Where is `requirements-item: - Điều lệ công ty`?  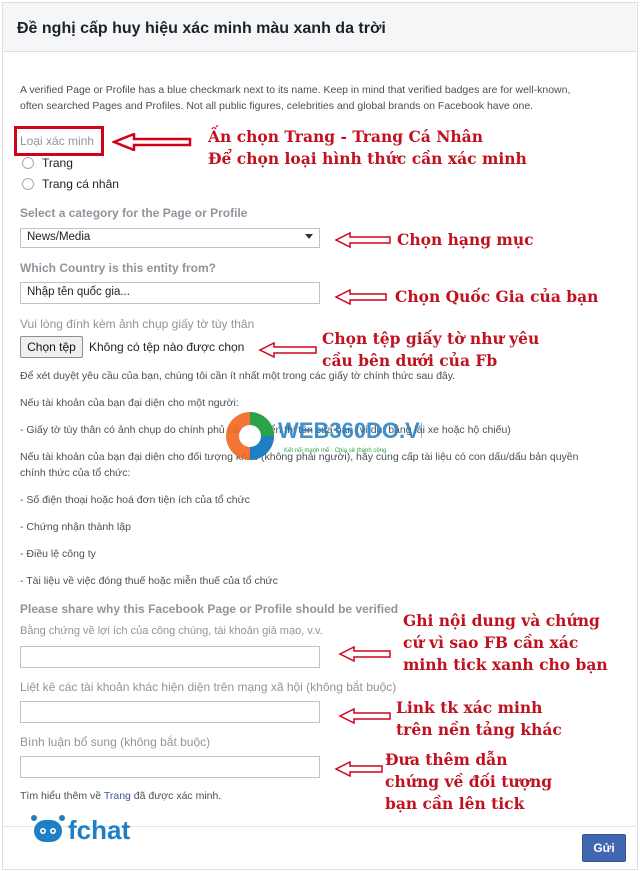 requirements-item: - Điều lệ công ty is located at coordinates (58, 554).